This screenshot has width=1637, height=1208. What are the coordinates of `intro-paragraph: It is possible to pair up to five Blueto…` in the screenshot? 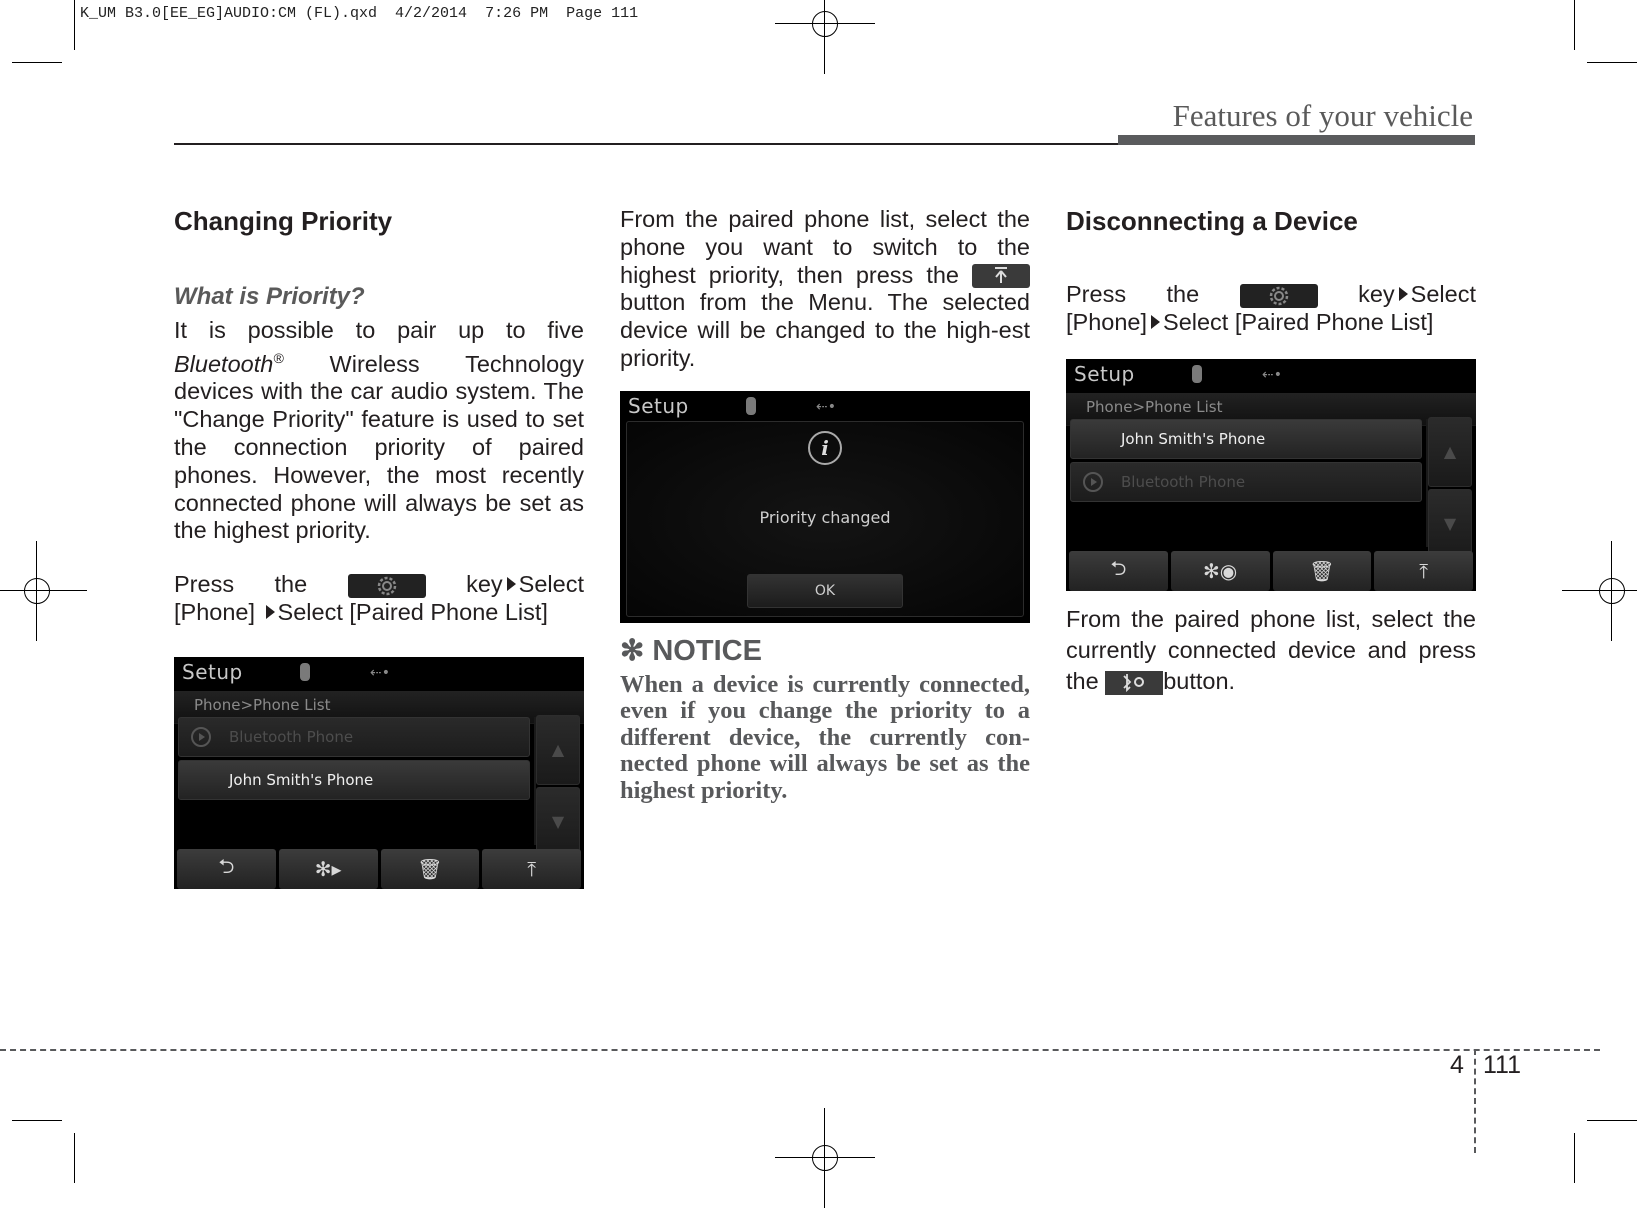 It's located at (379, 431).